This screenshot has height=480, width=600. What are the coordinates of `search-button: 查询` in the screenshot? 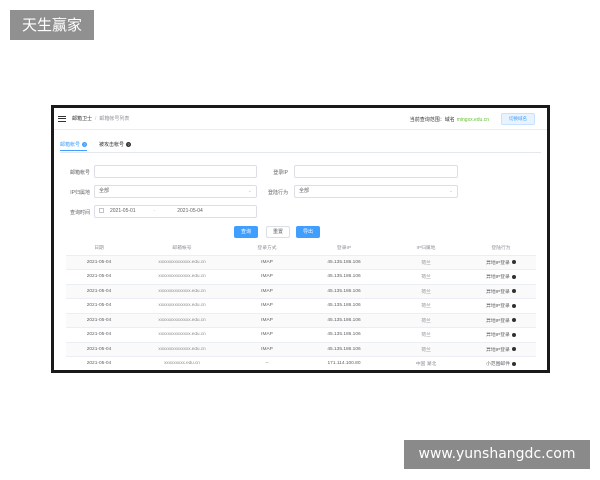 It's located at (246, 232).